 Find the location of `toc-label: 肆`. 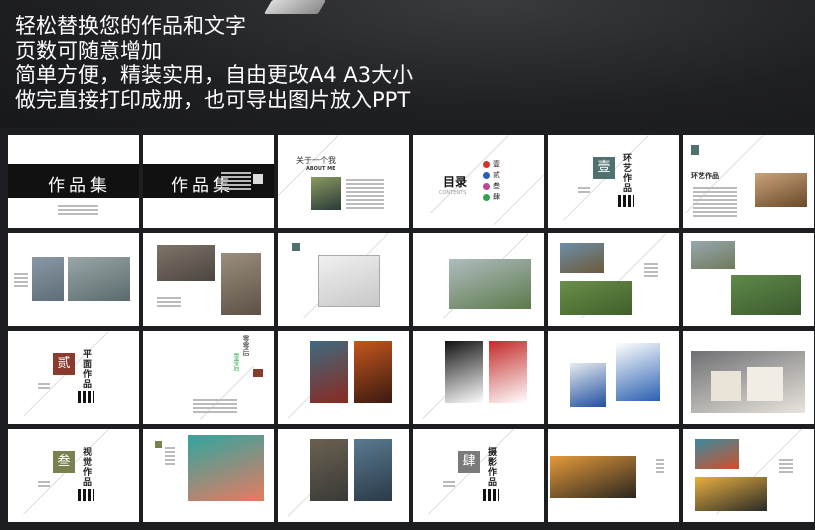

toc-label: 肆 is located at coordinates (496, 197).